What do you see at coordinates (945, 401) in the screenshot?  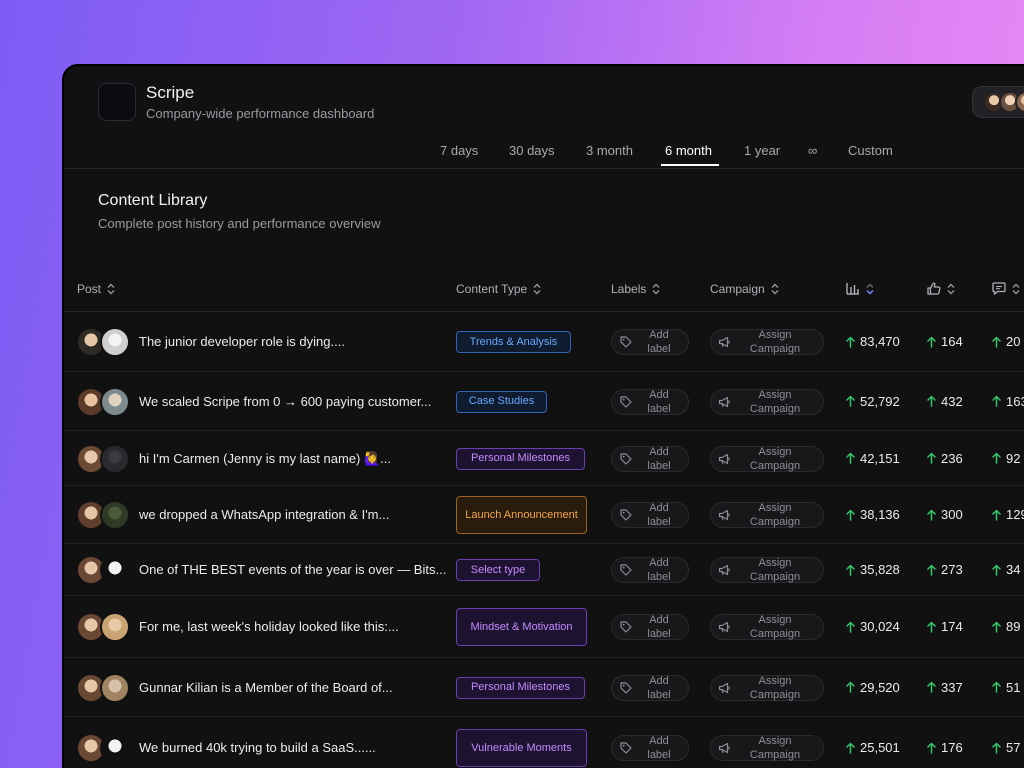 I see `likes-metric: 432` at bounding box center [945, 401].